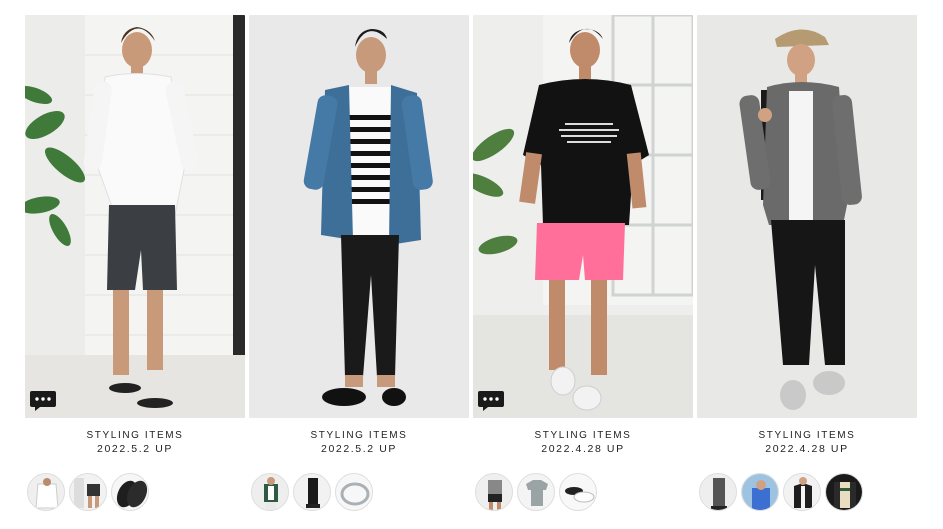  What do you see at coordinates (46, 492) in the screenshot?
I see `item-thumb-white-shirt` at bounding box center [46, 492].